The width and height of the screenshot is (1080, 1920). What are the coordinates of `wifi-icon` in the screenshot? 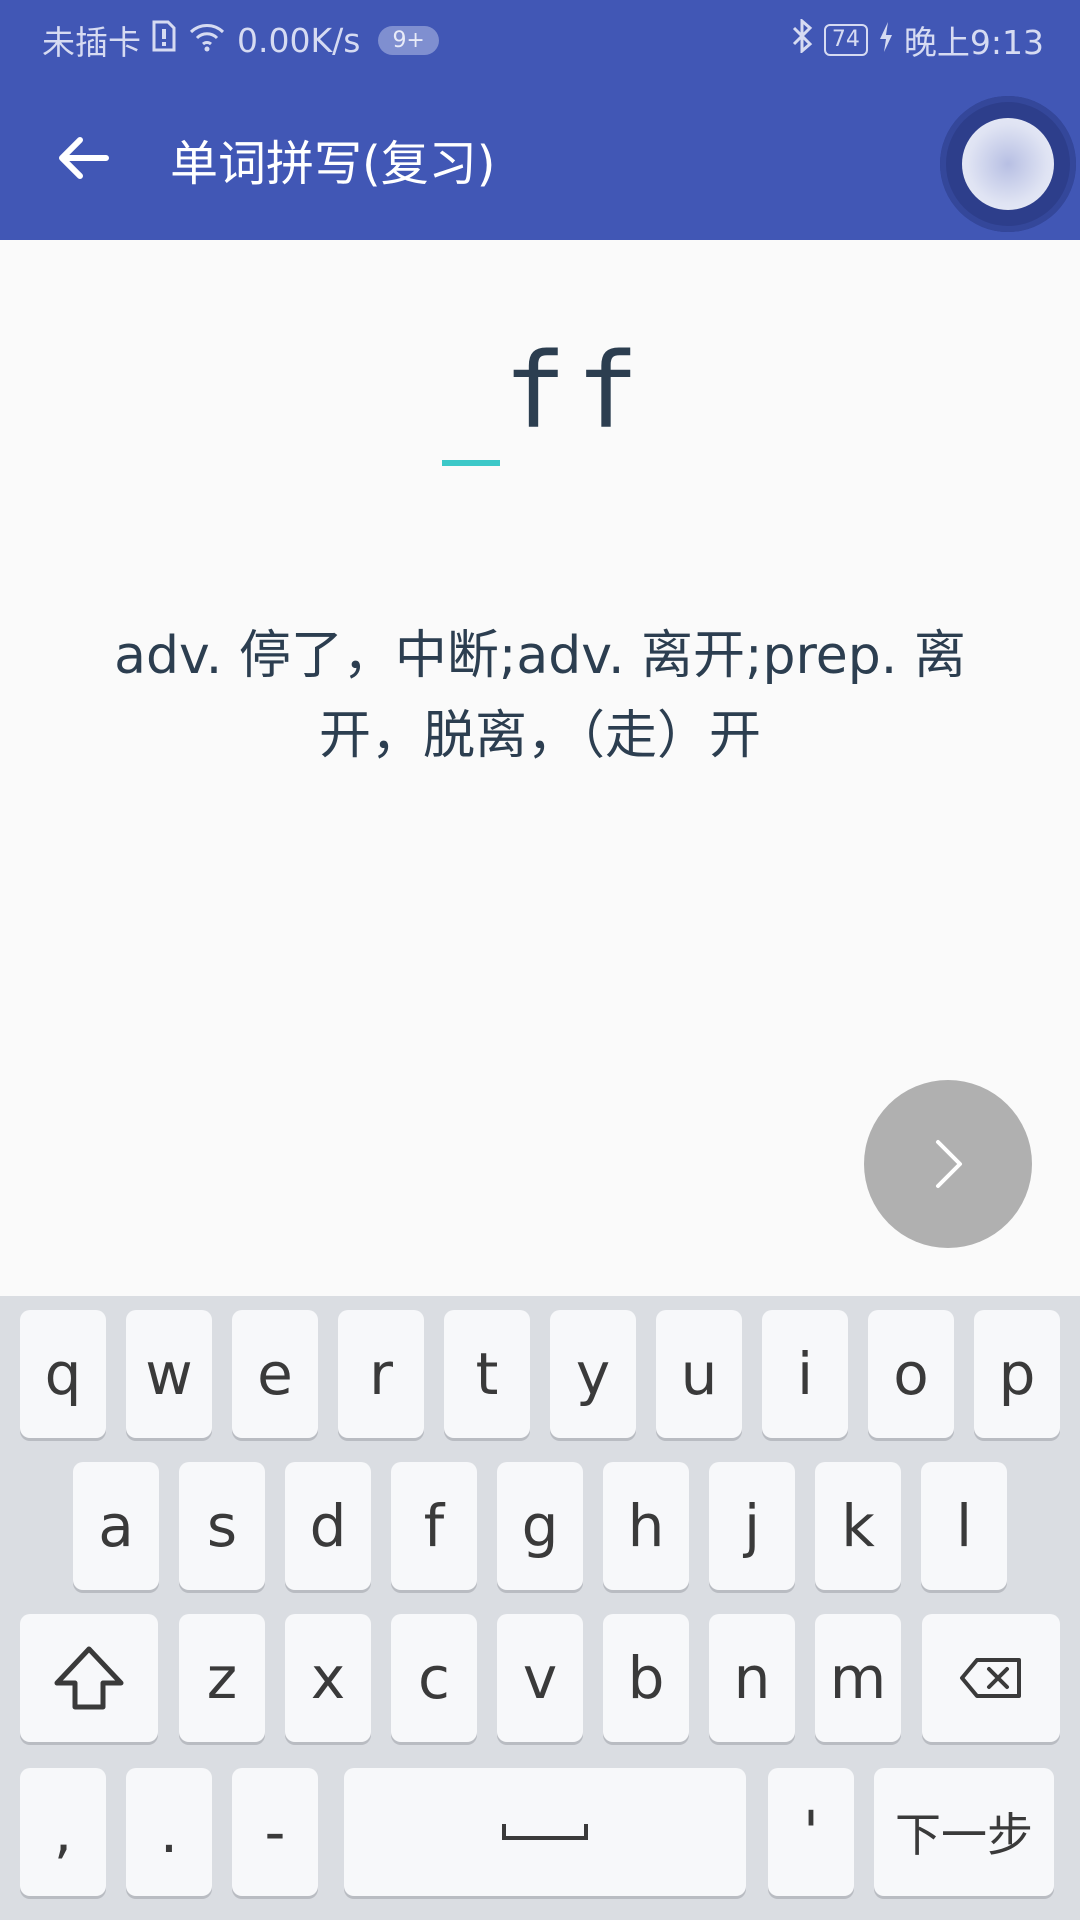 It's located at (207, 40).